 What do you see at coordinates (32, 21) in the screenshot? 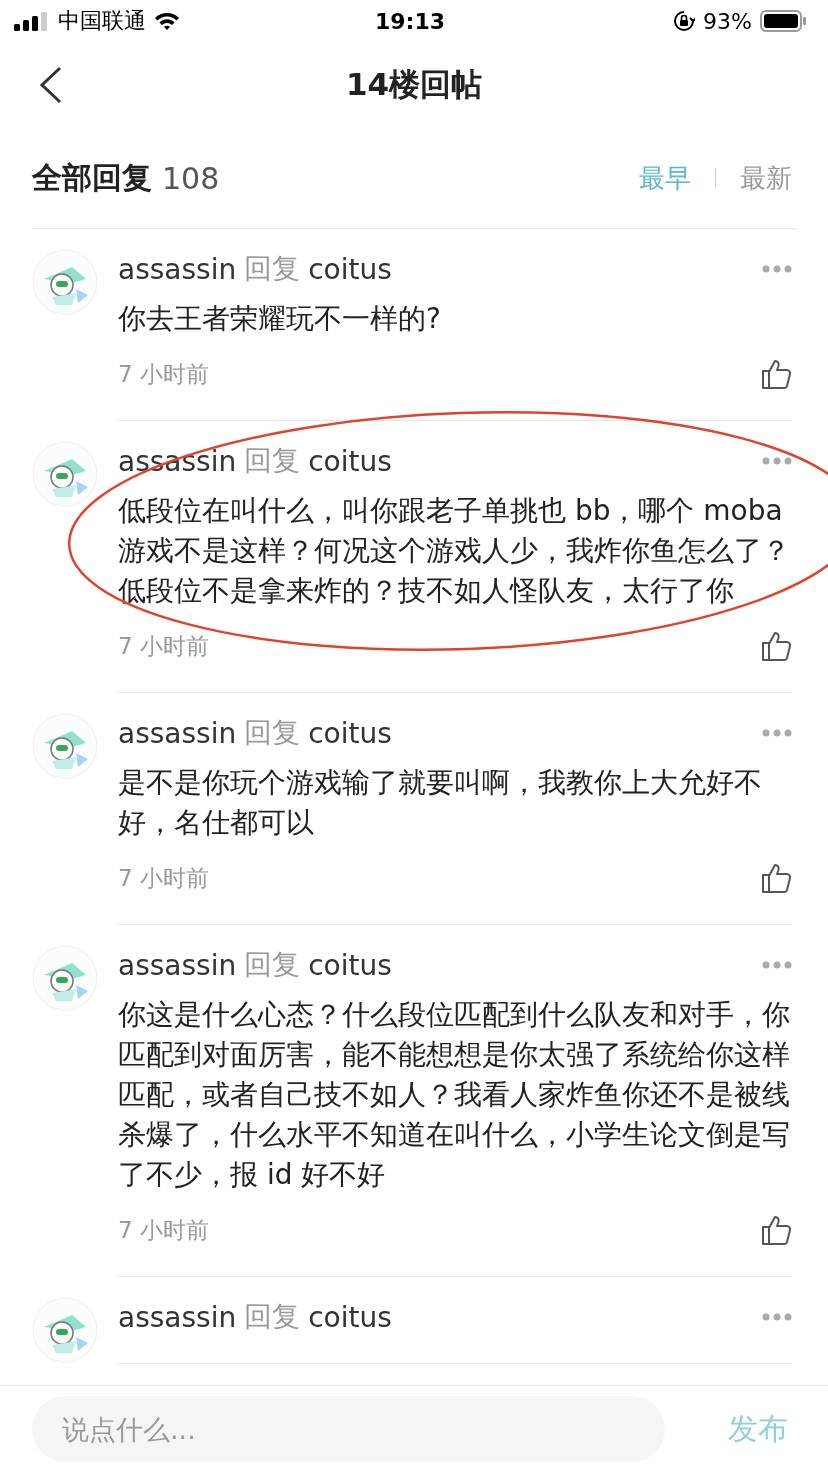
I see `signal-icon` at bounding box center [32, 21].